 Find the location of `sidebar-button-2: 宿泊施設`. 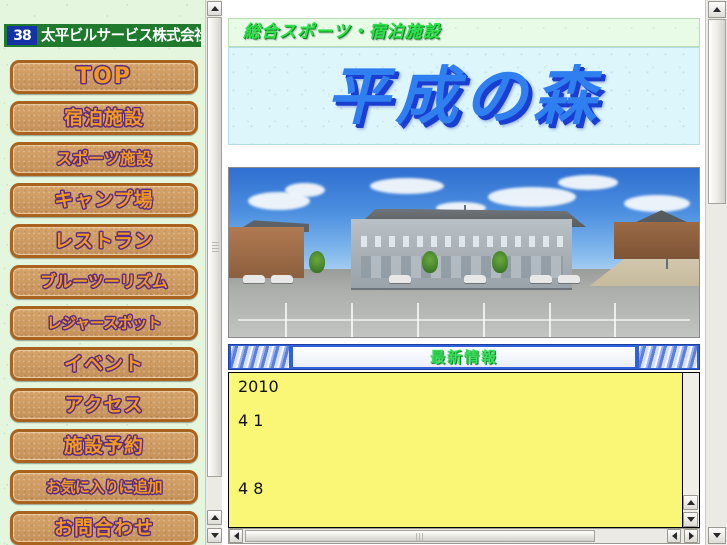

sidebar-button-2: 宿泊施設 is located at coordinates (104, 118).